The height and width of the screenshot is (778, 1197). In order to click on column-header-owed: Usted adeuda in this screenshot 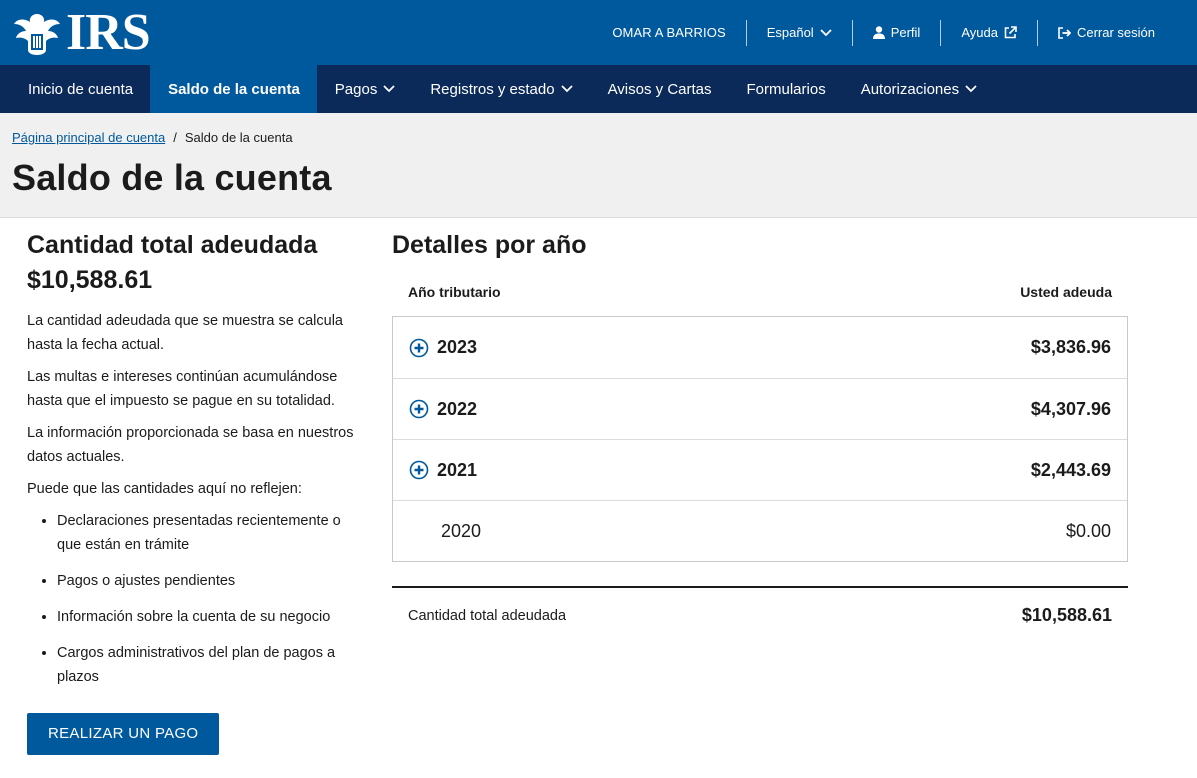, I will do `click(1066, 292)`.